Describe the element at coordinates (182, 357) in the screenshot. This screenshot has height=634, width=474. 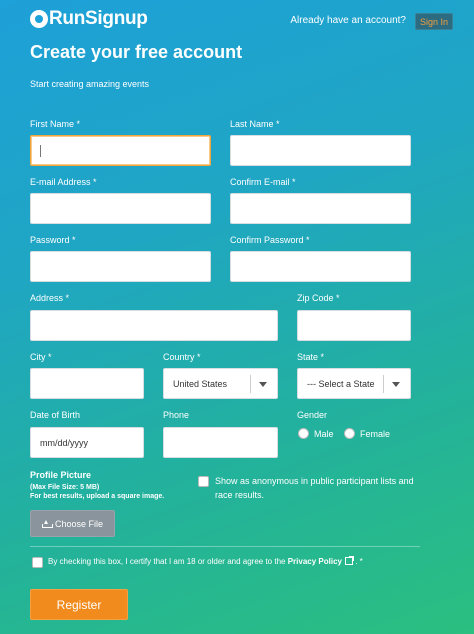
I see `country-label: Country *` at that location.